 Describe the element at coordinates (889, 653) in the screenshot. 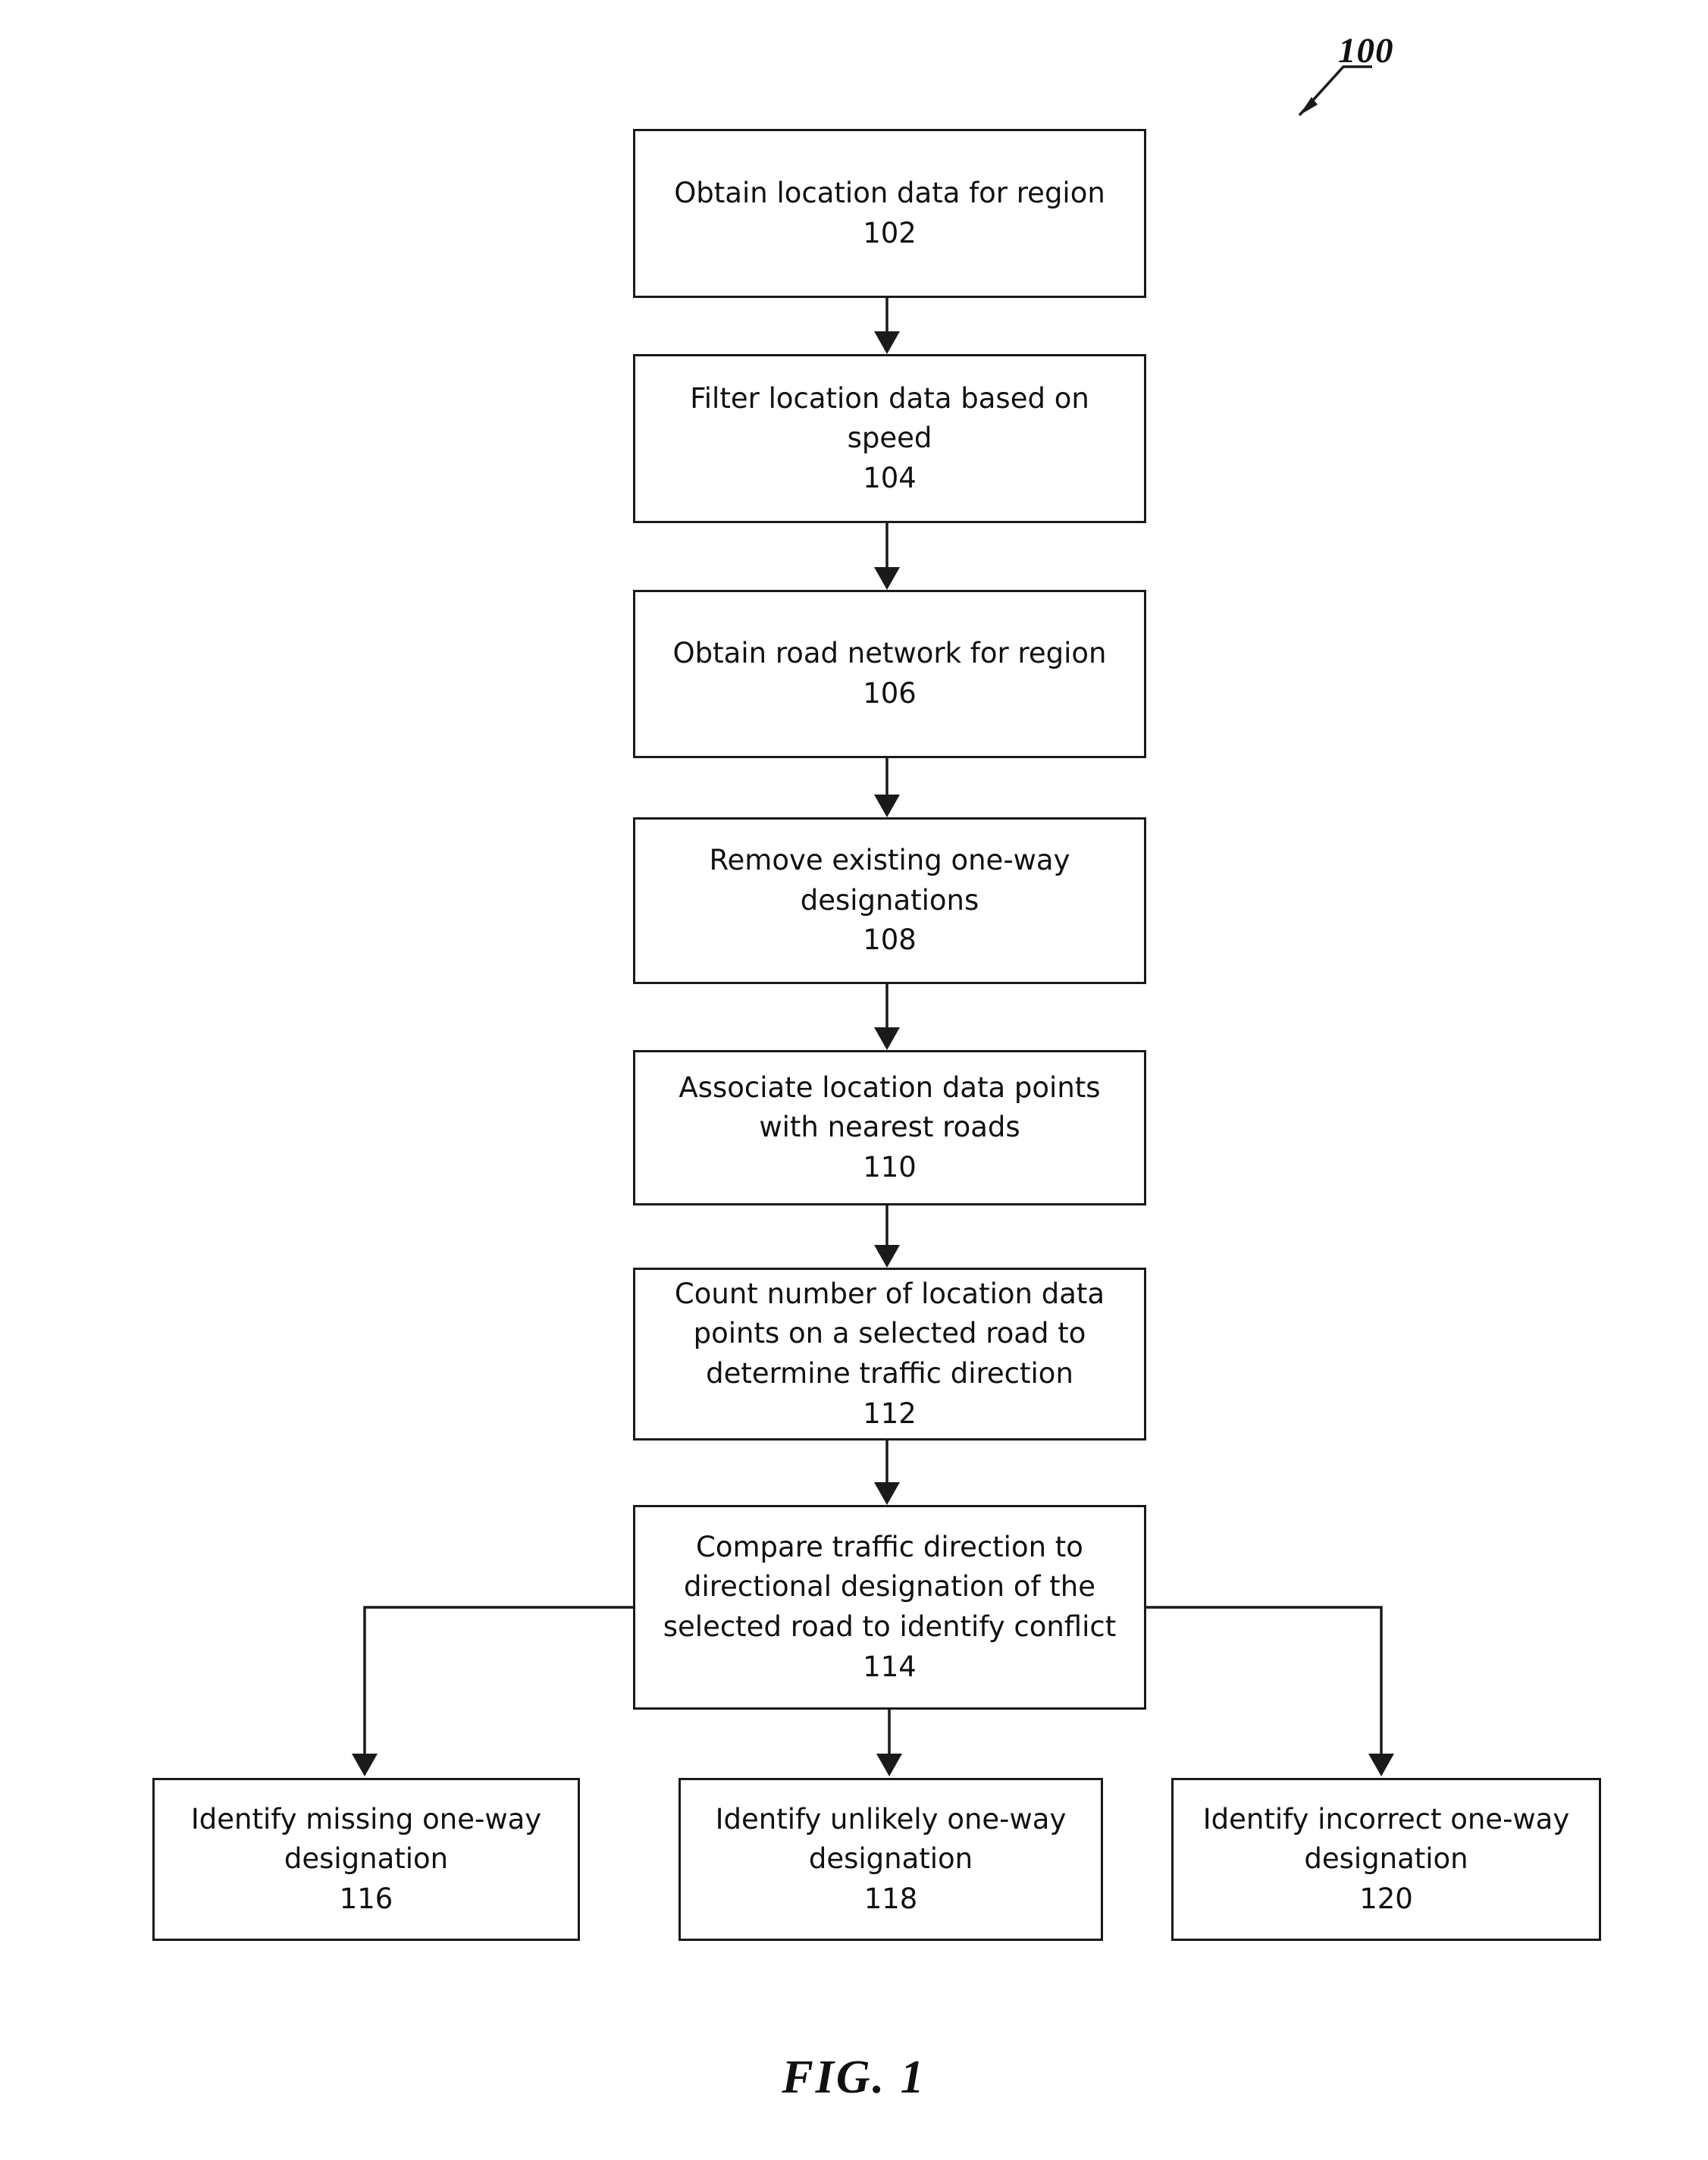

I see `flow-node-106-label: Obtain road network for region` at that location.